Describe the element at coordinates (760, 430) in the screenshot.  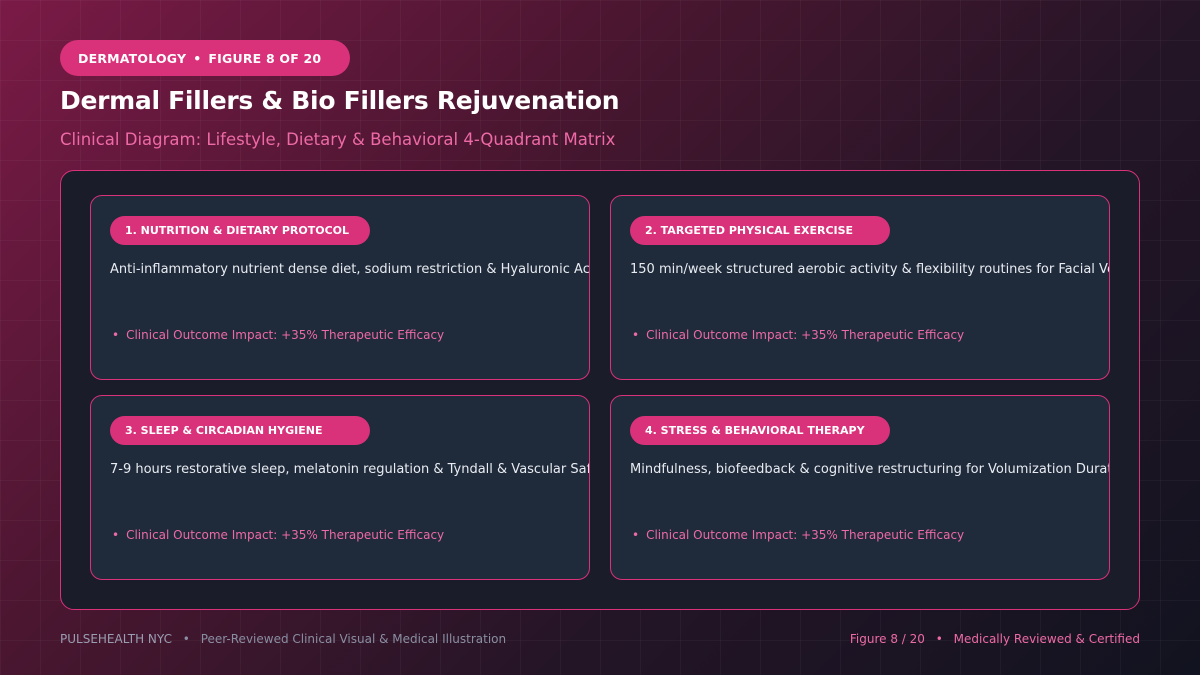
I see `quadrant-label: 4. STRESS & BEHAVIORAL THERAPY` at that location.